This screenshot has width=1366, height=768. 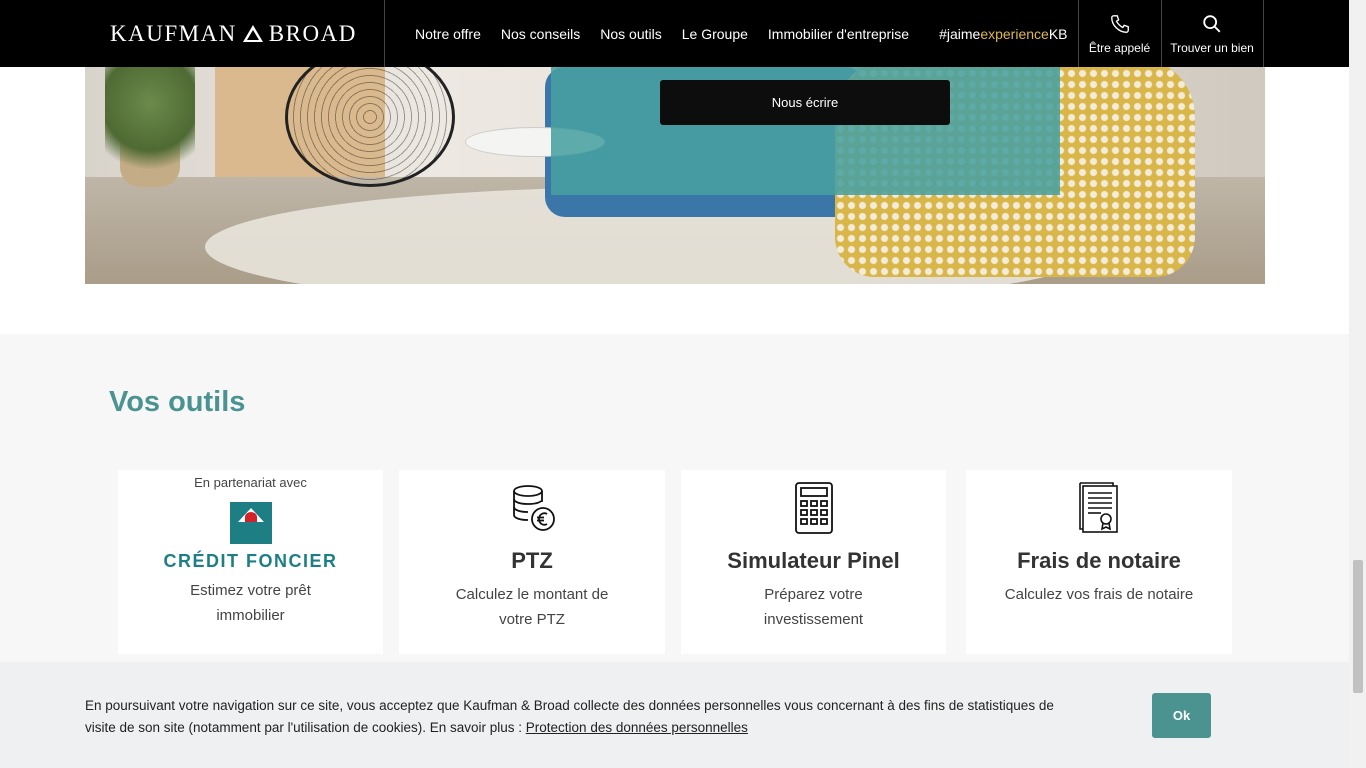 What do you see at coordinates (637, 727) in the screenshot?
I see `privacy-link: Protection des données personnelles` at bounding box center [637, 727].